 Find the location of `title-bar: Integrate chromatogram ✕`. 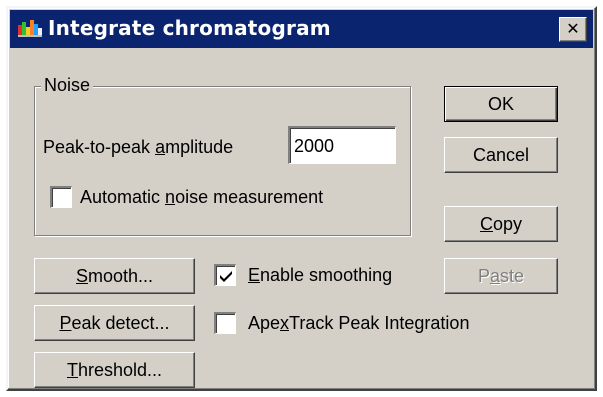

title-bar: Integrate chromatogram ✕ is located at coordinates (301, 29).